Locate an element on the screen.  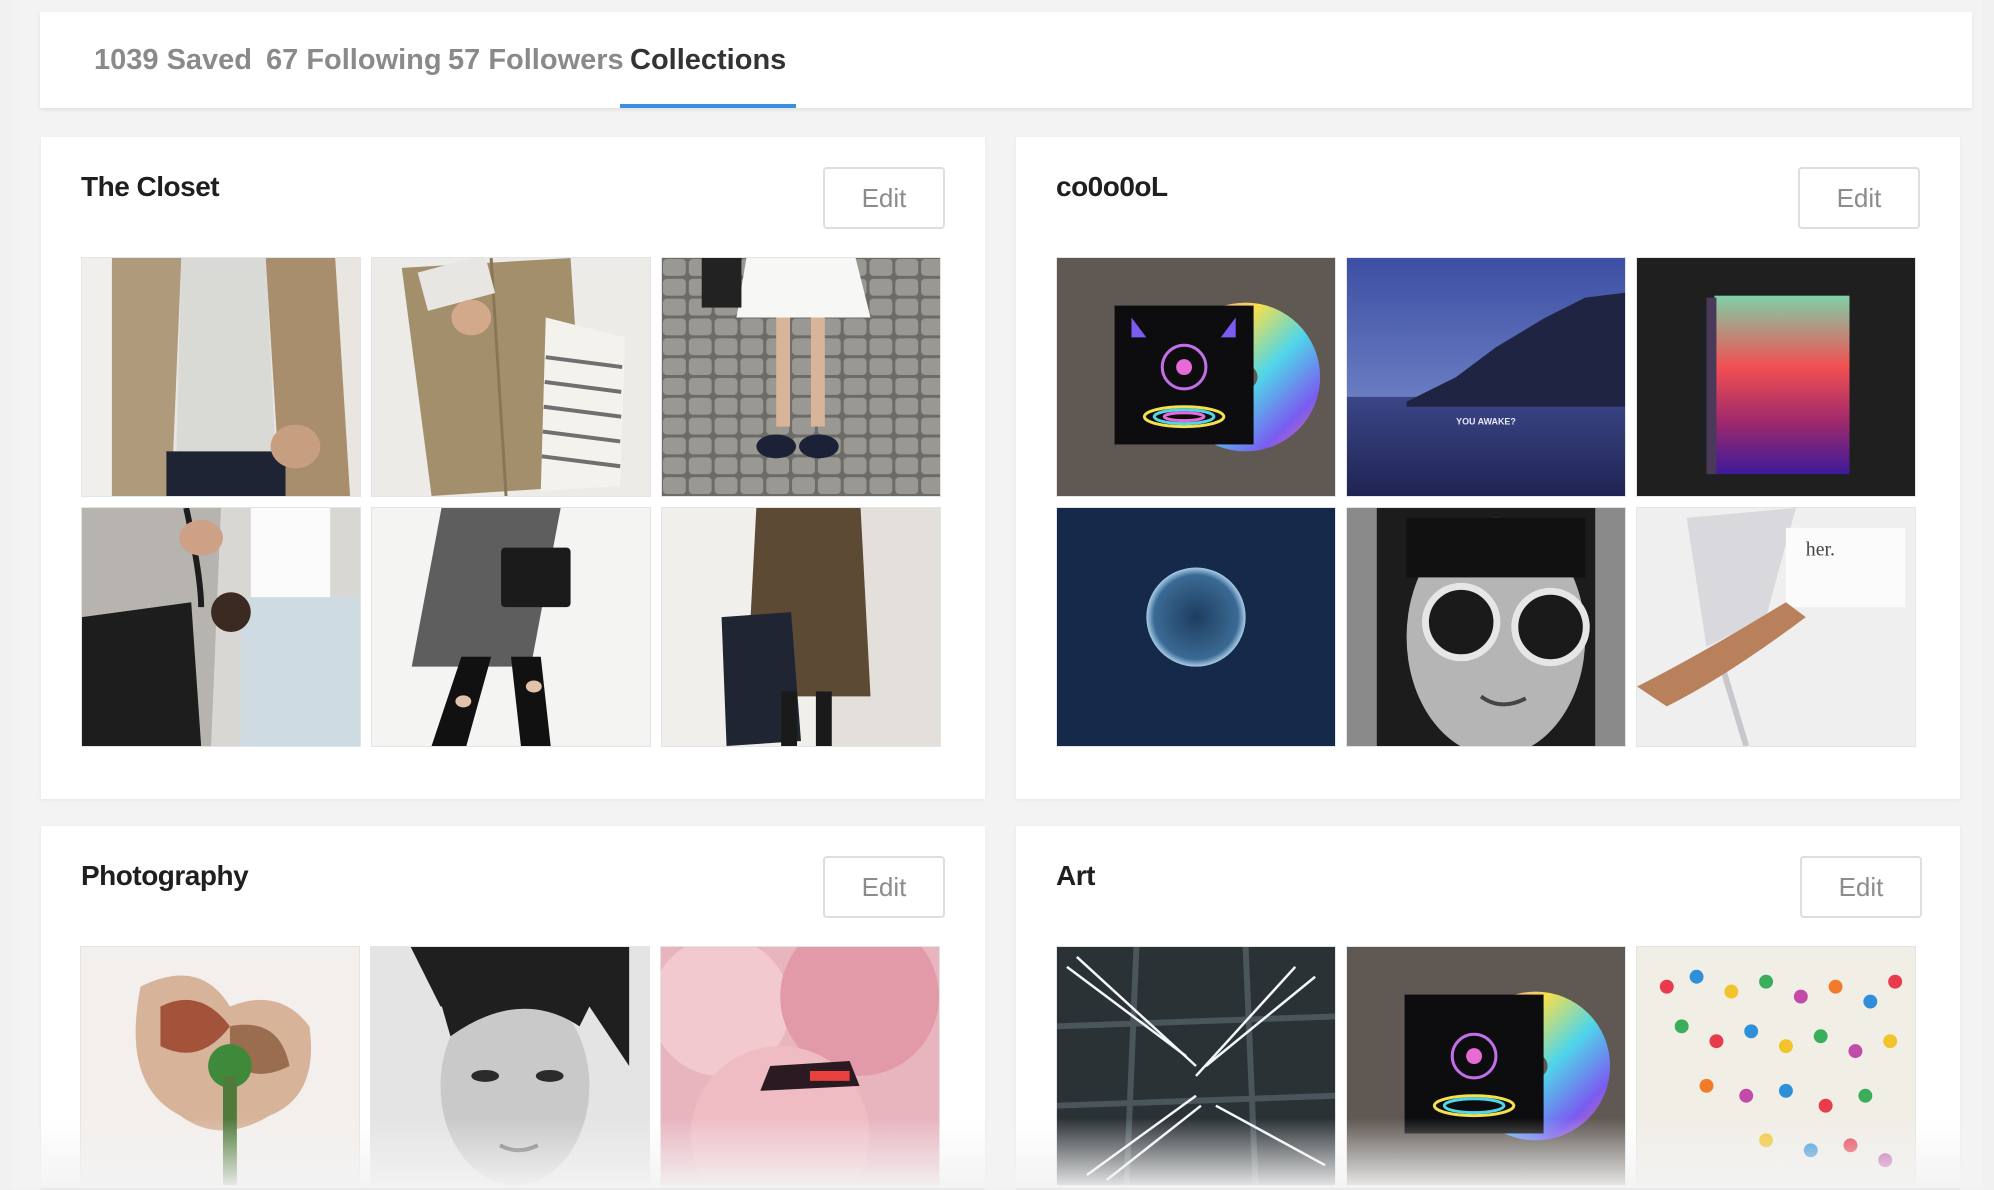
thumbnail-olive-coat-navy-tote is located at coordinates (801, 627).